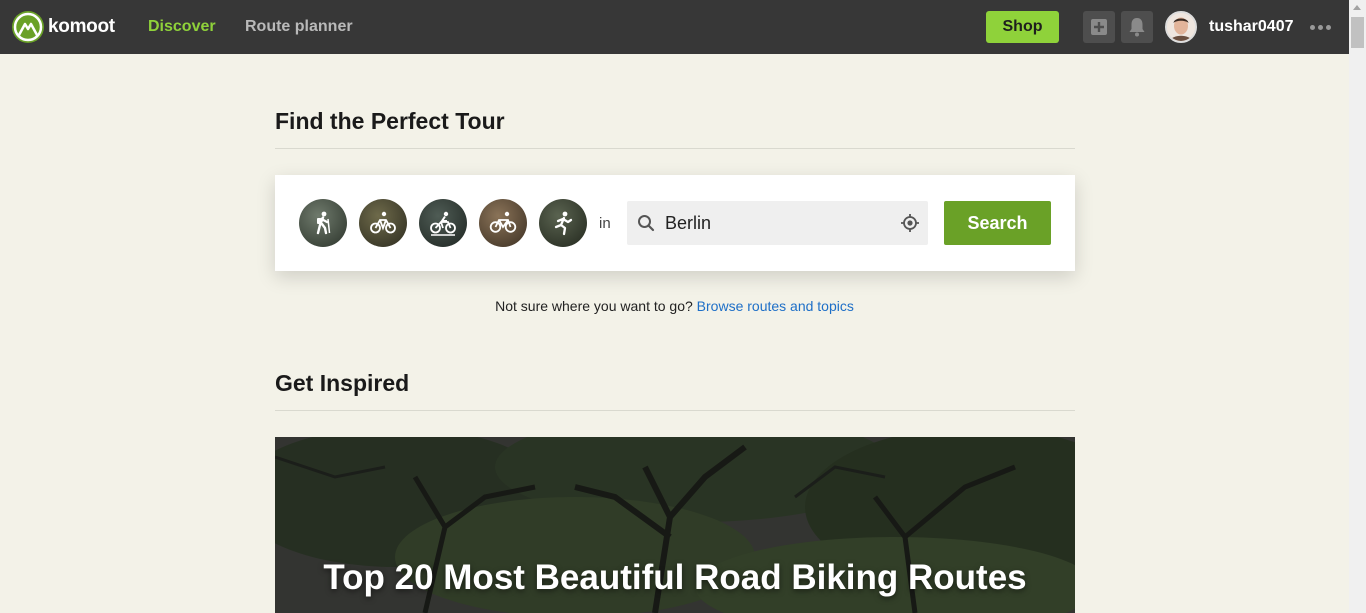 This screenshot has height=613, width=1366. I want to click on page-scrollbar, so click(1357, 306).